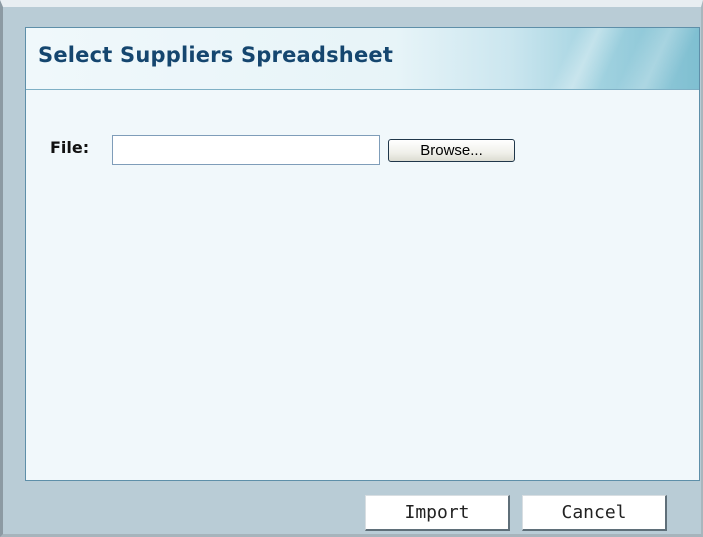 The width and height of the screenshot is (703, 537). What do you see at coordinates (437, 513) in the screenshot?
I see `import-button: Import` at bounding box center [437, 513].